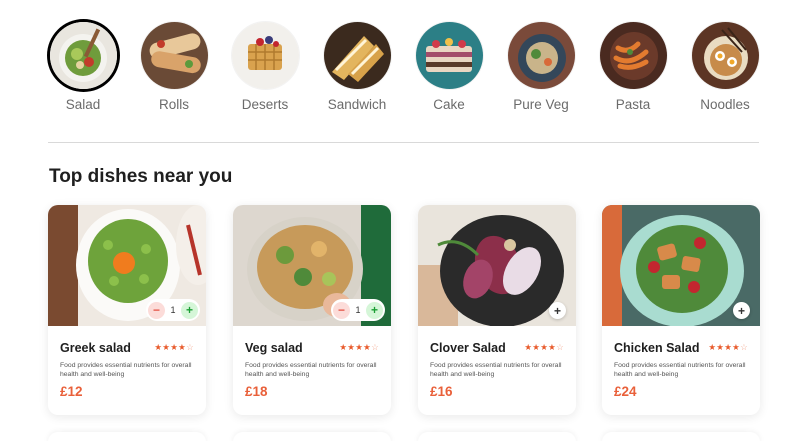 This screenshot has height=441, width=800. Describe the element at coordinates (441, 391) in the screenshot. I see `dish-price: £16` at that location.